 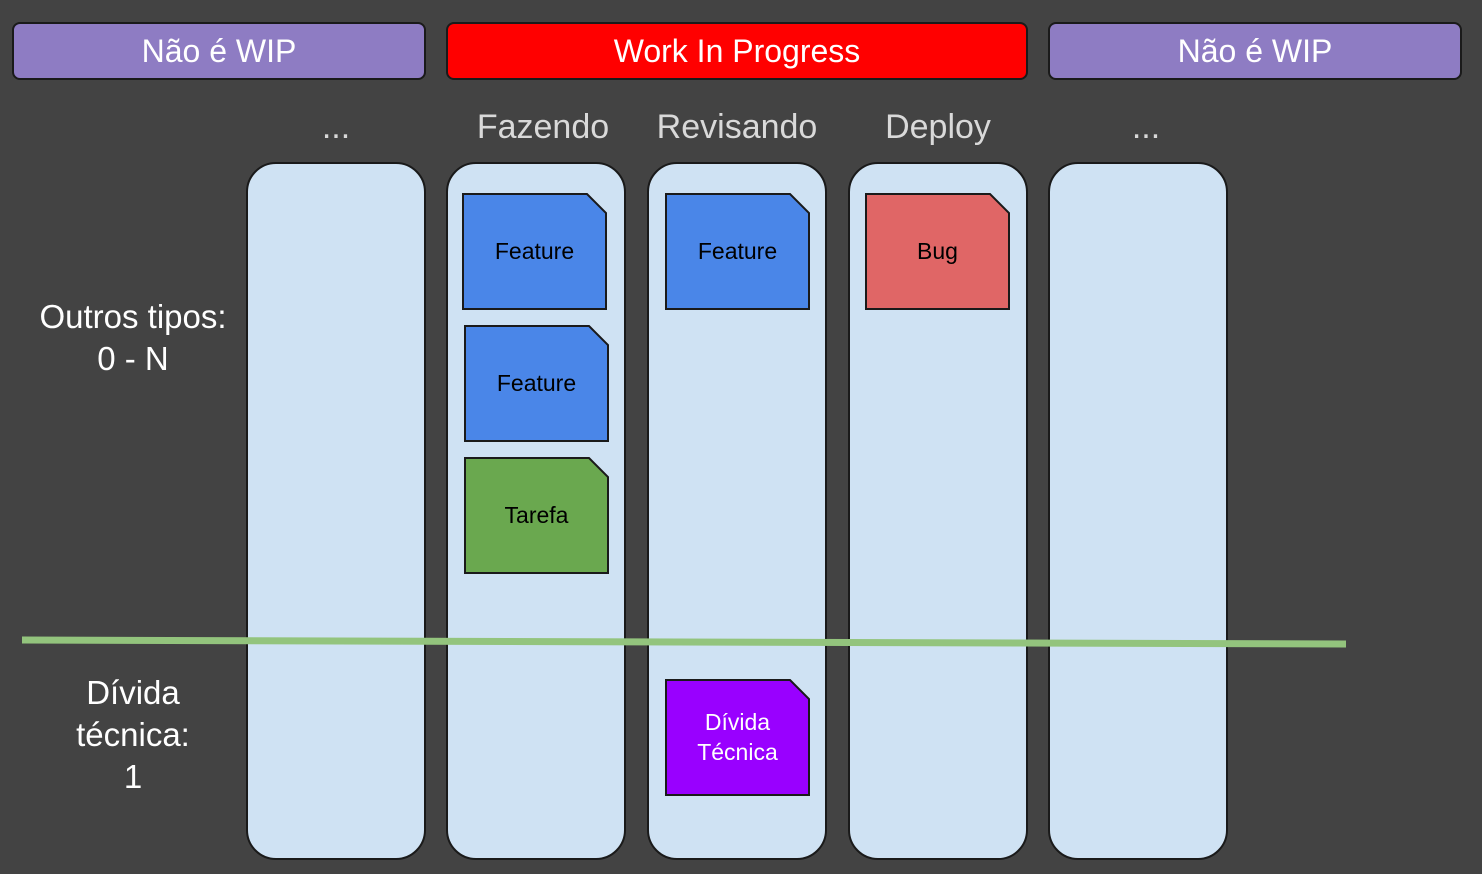 What do you see at coordinates (1138, 511) in the screenshot?
I see `kanban-column-ellipsis-right` at bounding box center [1138, 511].